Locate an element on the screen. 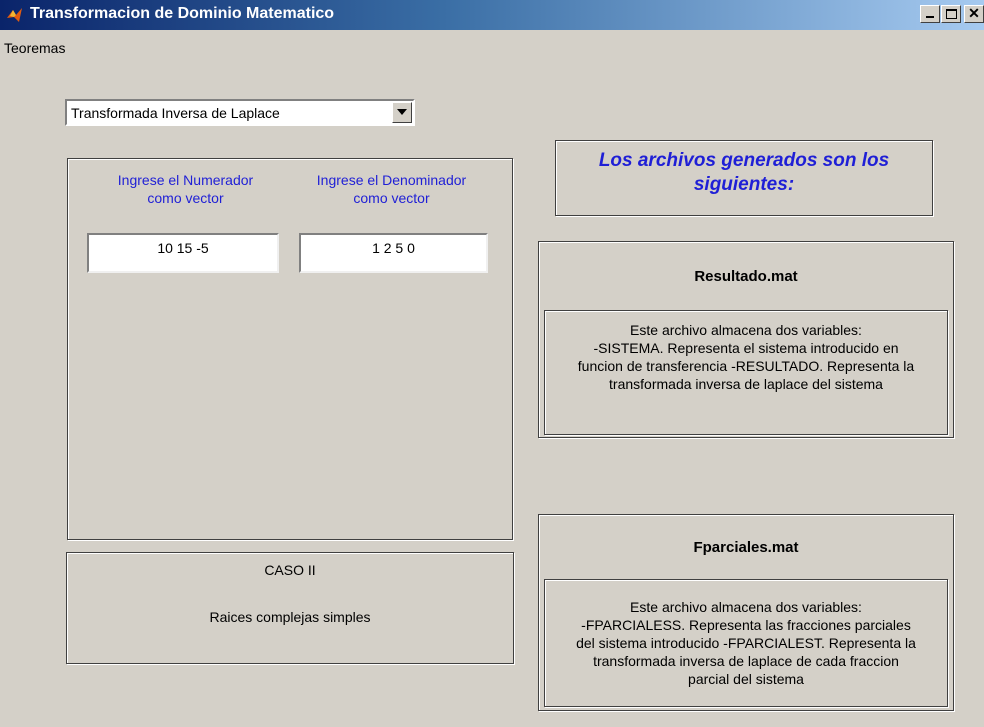 This screenshot has height=727, width=984. fparciales-line5: parcial del sistema is located at coordinates (746, 679).